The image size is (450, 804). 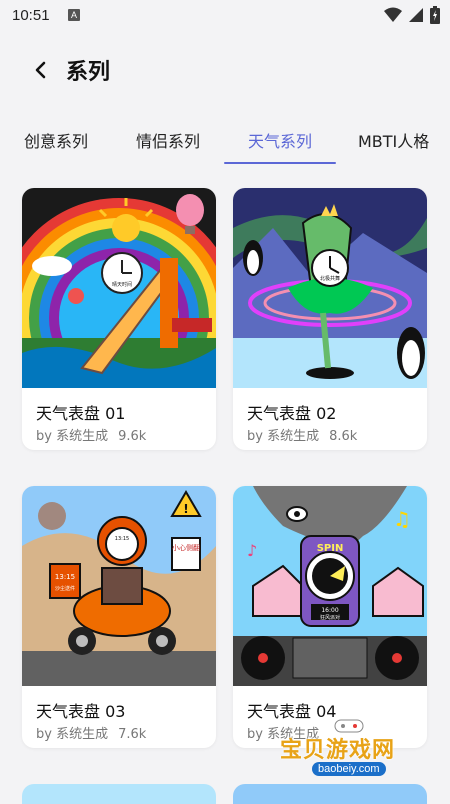 I want to click on tab-creative: 创意系列, so click(x=56, y=140).